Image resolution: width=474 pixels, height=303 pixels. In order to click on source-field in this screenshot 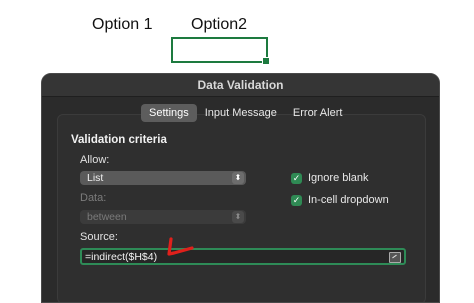, I will do `click(243, 256)`.